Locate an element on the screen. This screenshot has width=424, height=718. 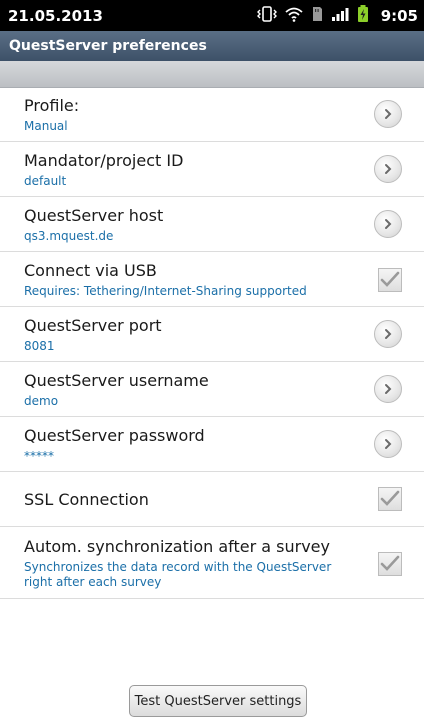
preference-title: SSL Connection is located at coordinates (86, 499).